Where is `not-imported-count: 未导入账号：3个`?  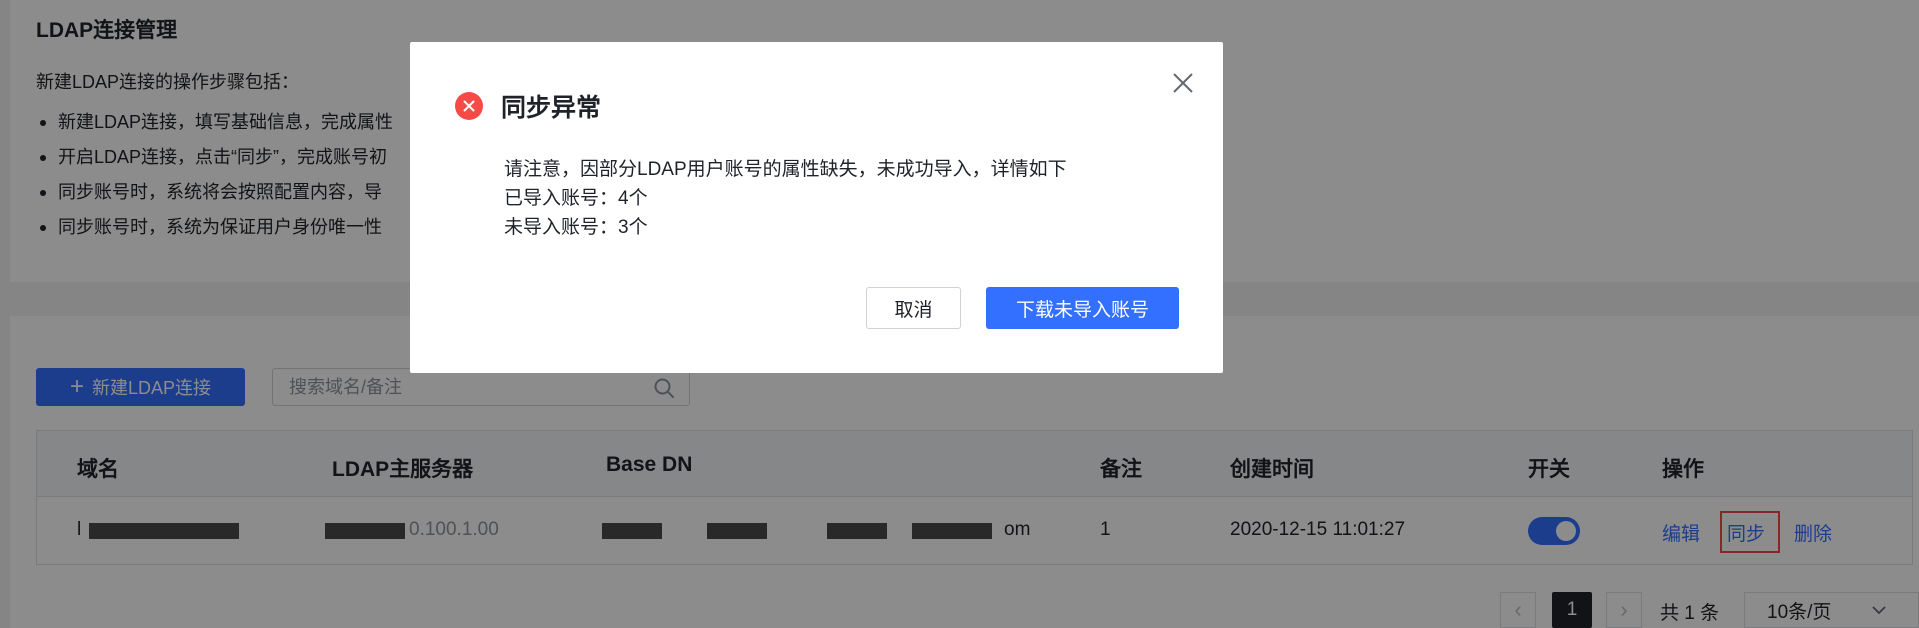 not-imported-count: 未导入账号：3个 is located at coordinates (576, 227).